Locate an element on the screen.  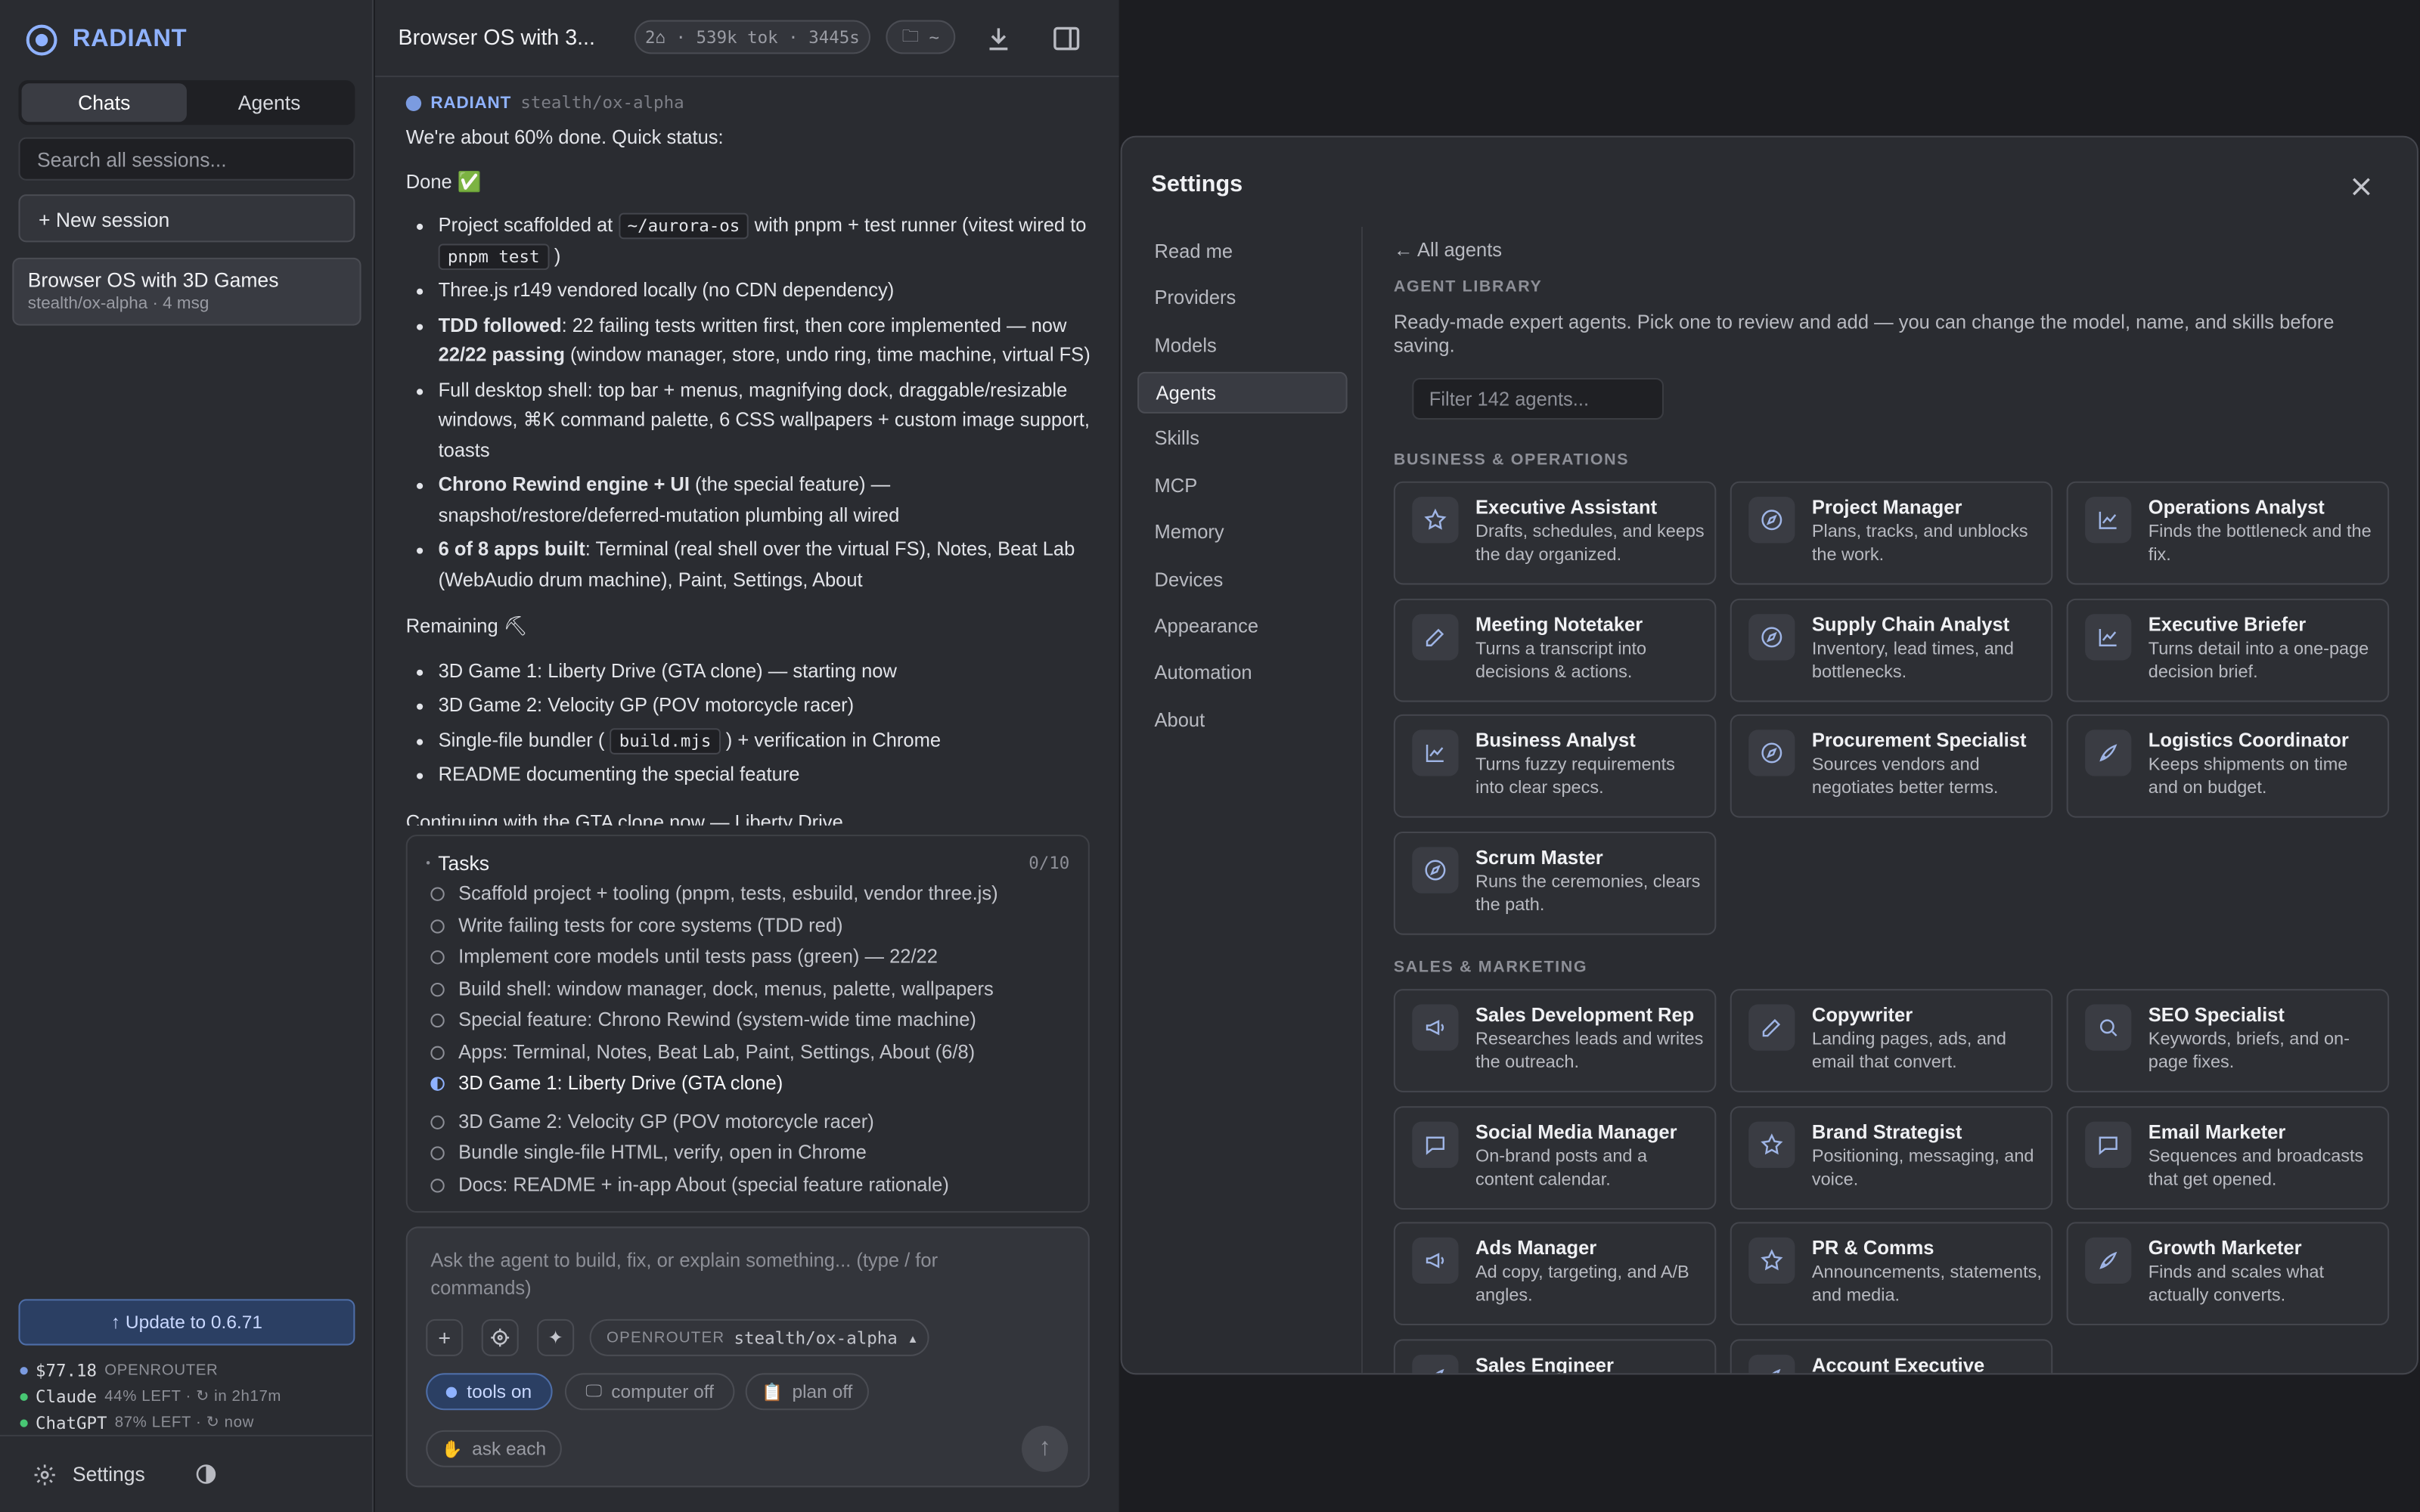
update-button: ↑ Update to 0.6.71 is located at coordinates (186, 1322).